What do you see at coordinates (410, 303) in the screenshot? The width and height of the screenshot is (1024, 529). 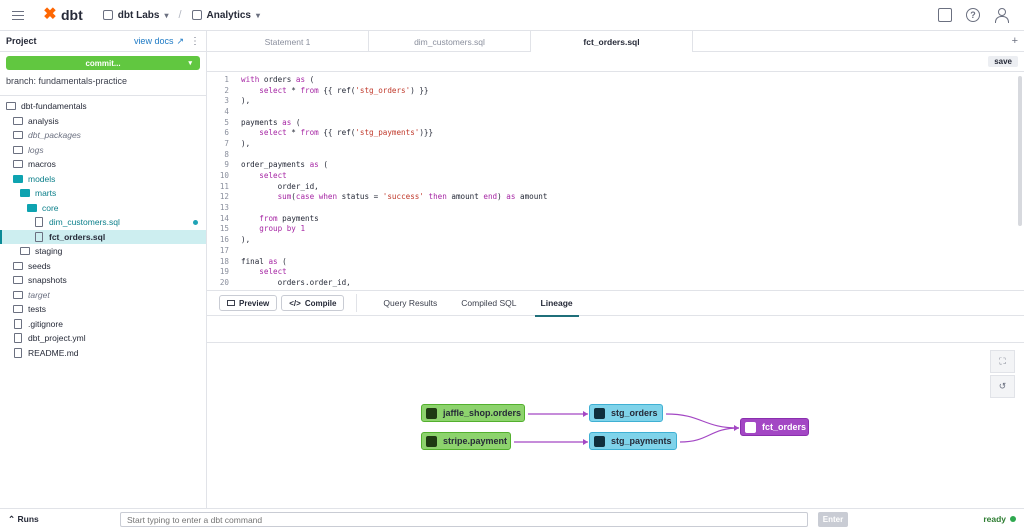 I see `results-tab: Query Results` at bounding box center [410, 303].